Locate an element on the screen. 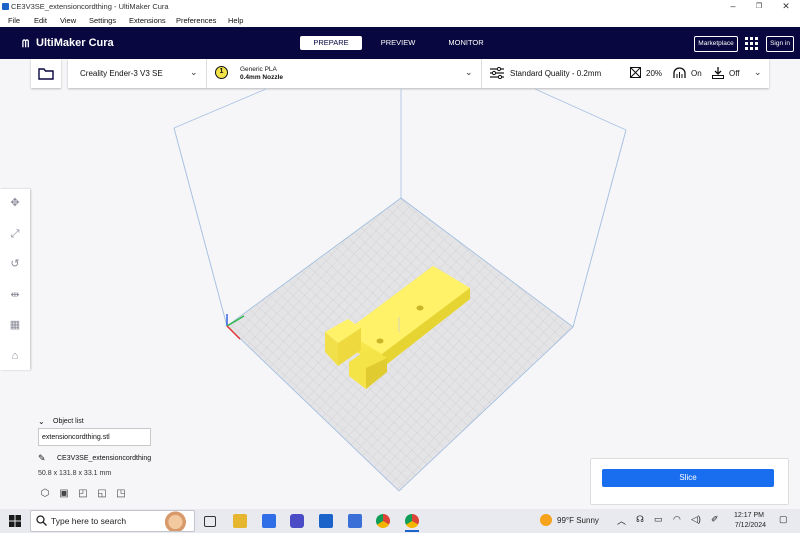 The height and width of the screenshot is (533, 800). view-left-icon: ◱ is located at coordinates (102, 494).